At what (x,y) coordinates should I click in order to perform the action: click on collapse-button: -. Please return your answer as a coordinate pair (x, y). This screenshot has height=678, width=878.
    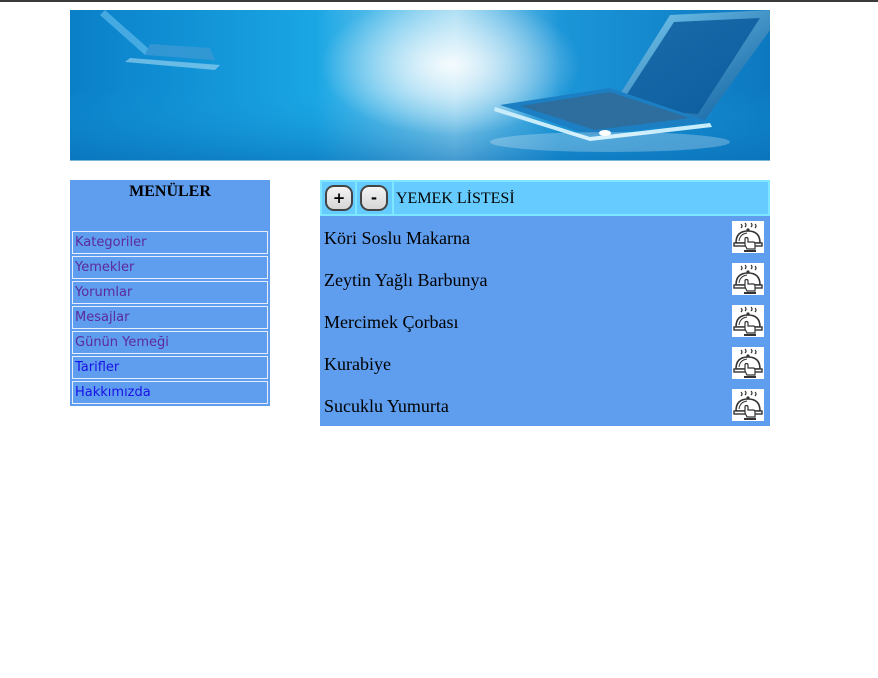
    Looking at the image, I should click on (374, 198).